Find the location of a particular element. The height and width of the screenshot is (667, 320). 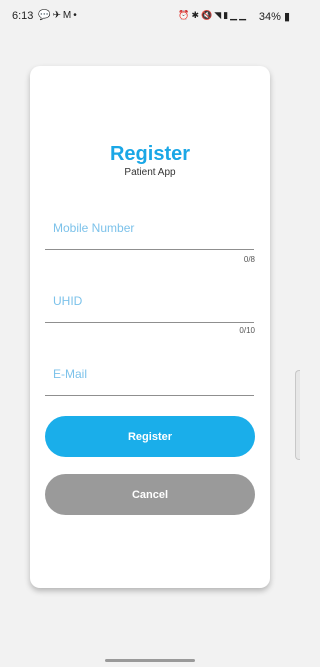

mute-icon: 🔇 is located at coordinates (208, 15).